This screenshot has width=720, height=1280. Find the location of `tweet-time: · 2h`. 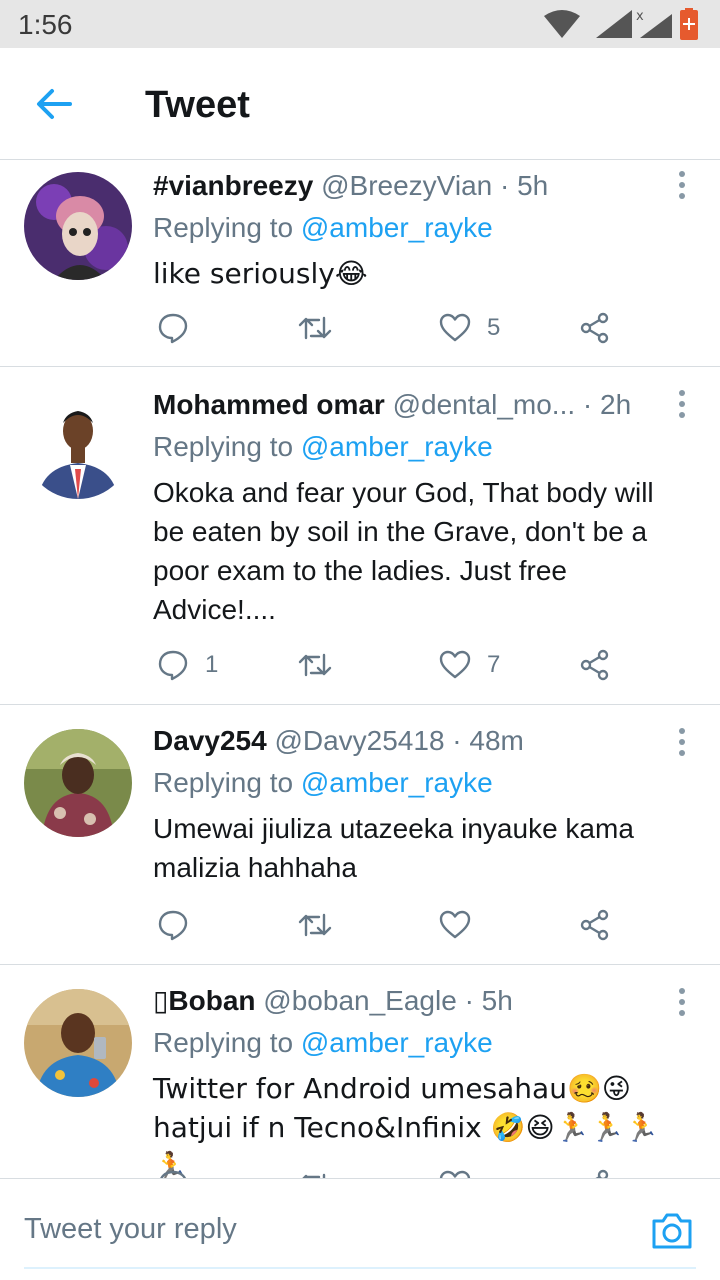

tweet-time: · 2h is located at coordinates (607, 404).